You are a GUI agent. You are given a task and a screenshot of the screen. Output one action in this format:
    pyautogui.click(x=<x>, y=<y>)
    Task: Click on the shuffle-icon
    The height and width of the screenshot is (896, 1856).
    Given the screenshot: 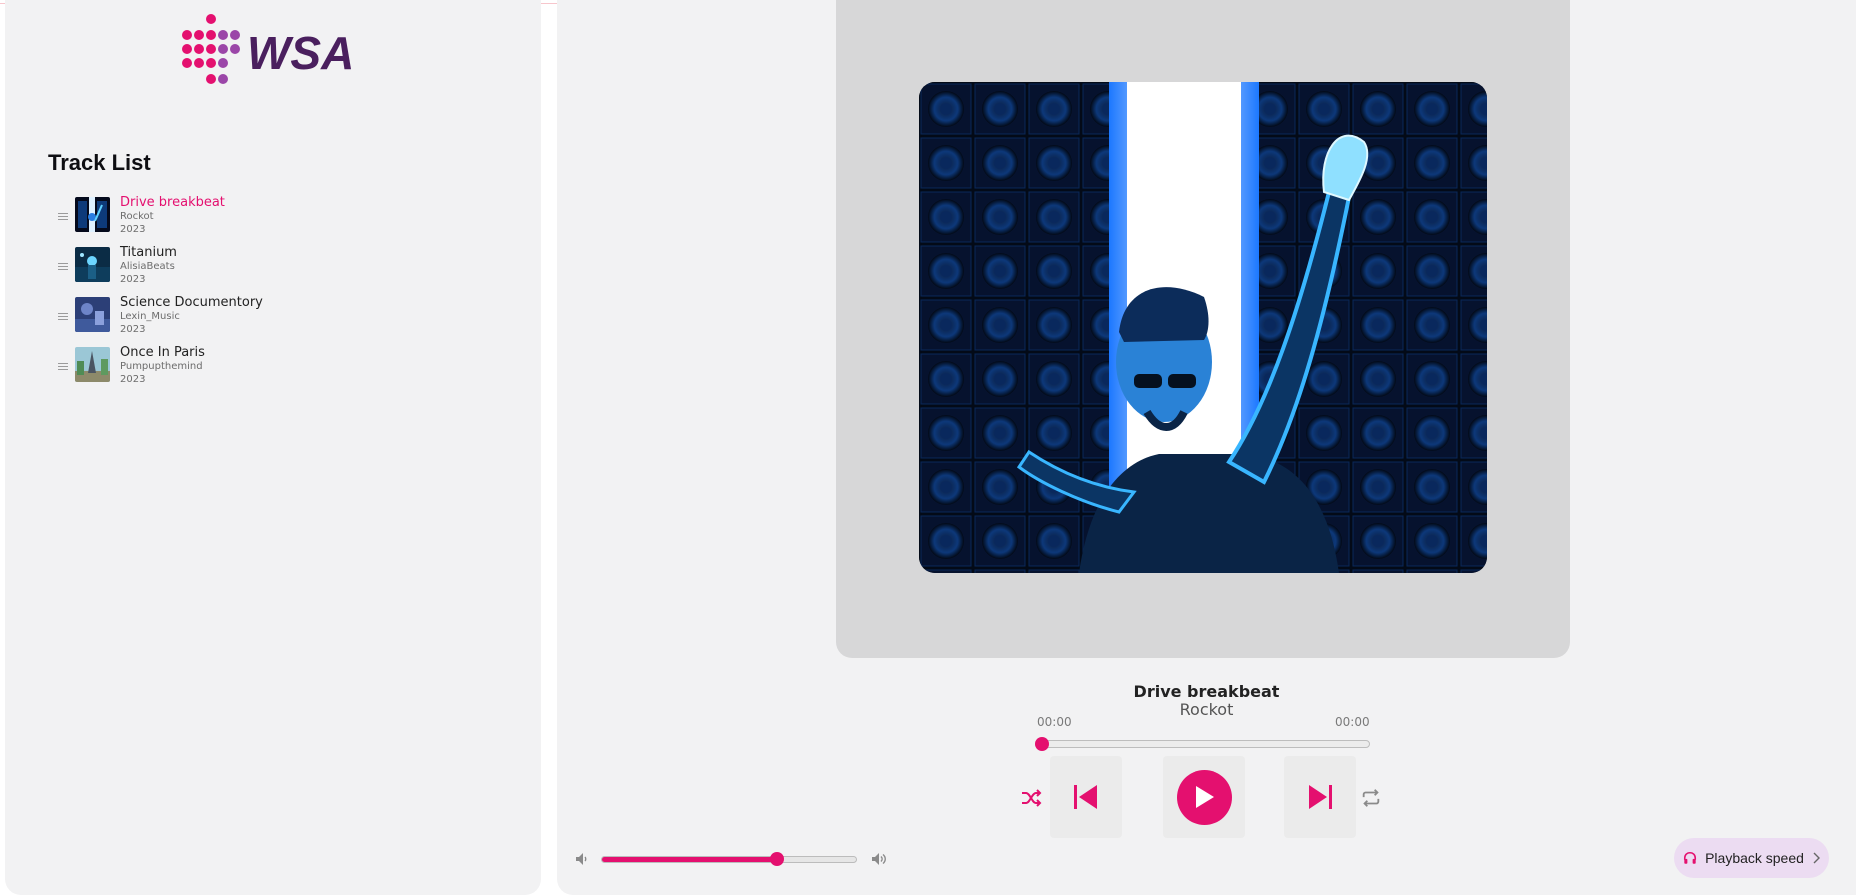 What is the action you would take?
    pyautogui.click(x=1032, y=798)
    